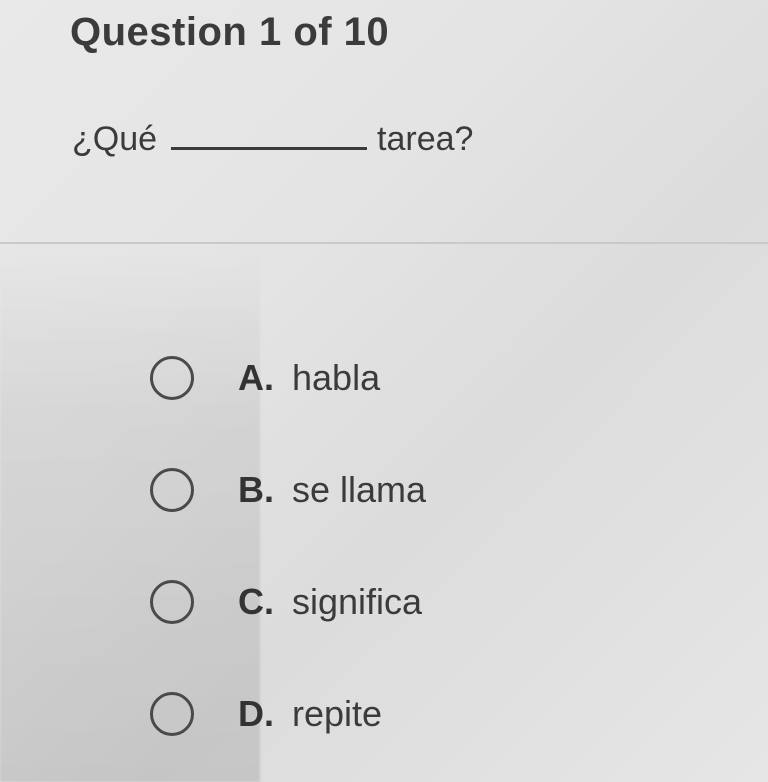 The image size is (768, 782). Describe the element at coordinates (337, 713) in the screenshot. I see `option-text-d: repite` at that location.